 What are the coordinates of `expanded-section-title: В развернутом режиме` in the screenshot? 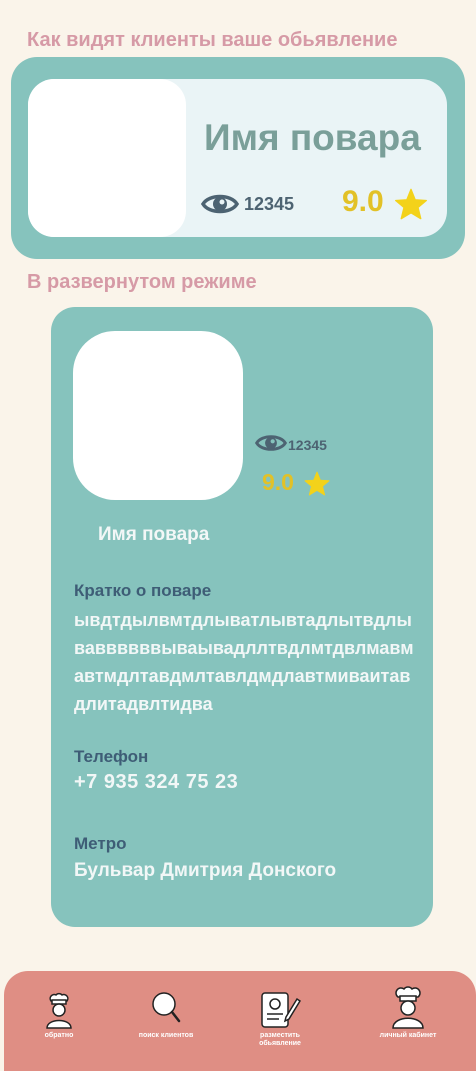 It's located at (142, 282).